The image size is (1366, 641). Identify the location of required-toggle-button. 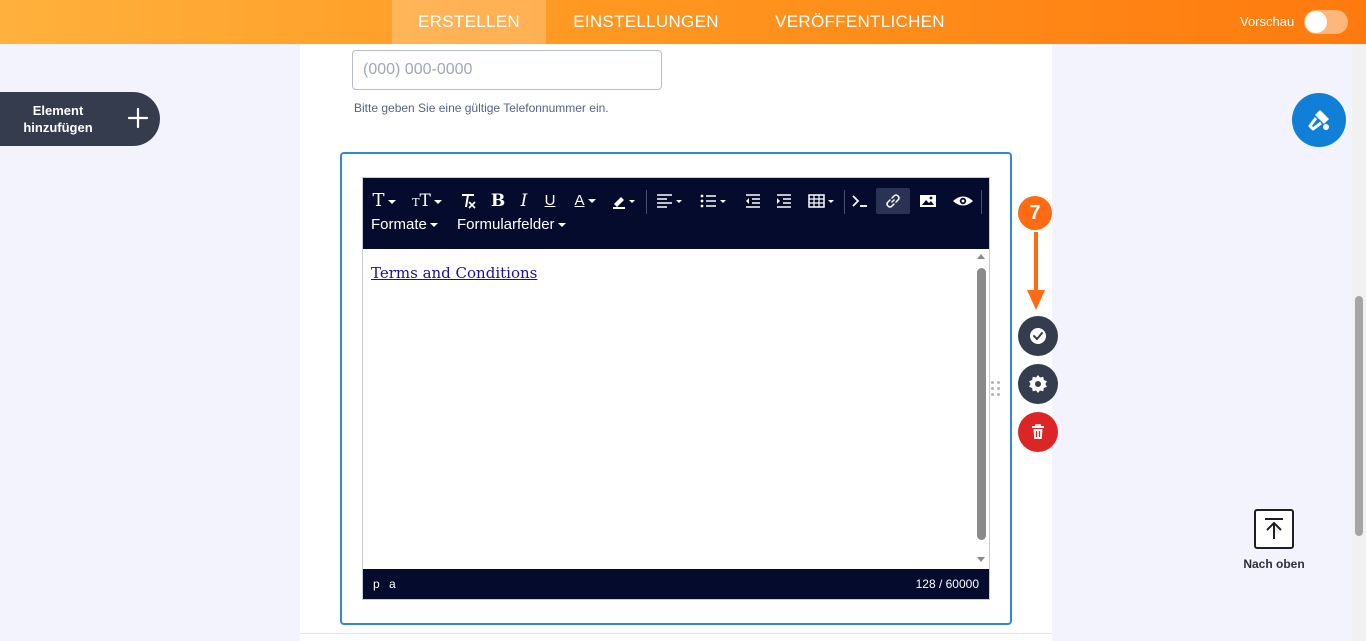
(1038, 336).